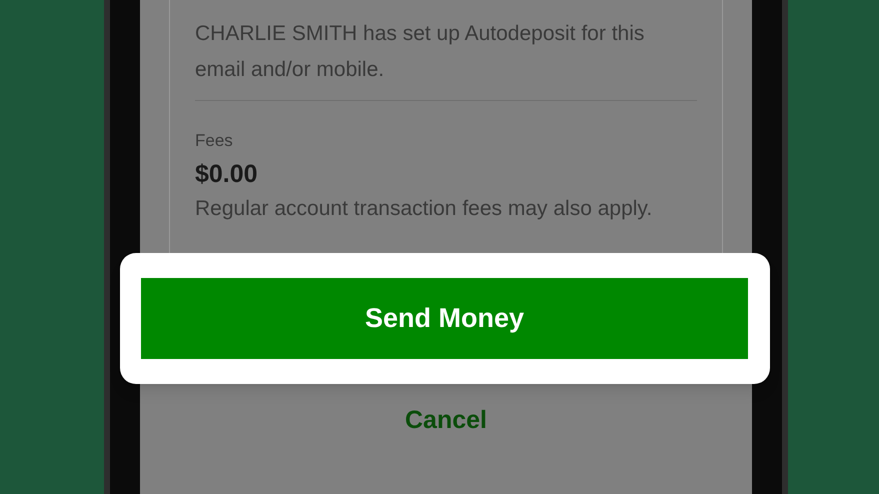 This screenshot has width=879, height=494. What do you see at coordinates (446, 421) in the screenshot?
I see `cancel-button: Cancel` at bounding box center [446, 421].